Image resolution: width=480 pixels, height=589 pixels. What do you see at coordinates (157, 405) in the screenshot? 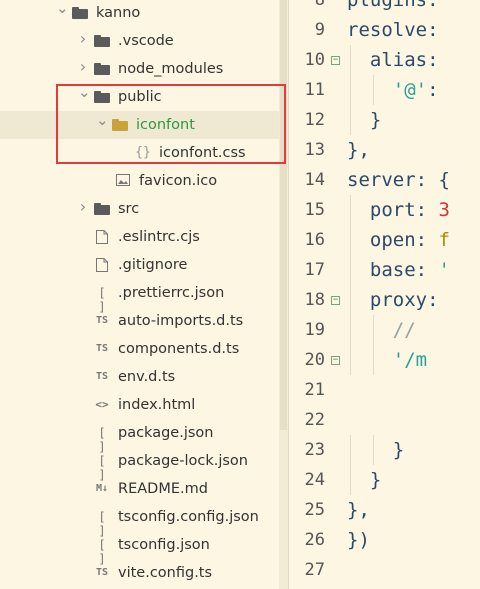
I see `tree-item-label: index.html` at bounding box center [157, 405].